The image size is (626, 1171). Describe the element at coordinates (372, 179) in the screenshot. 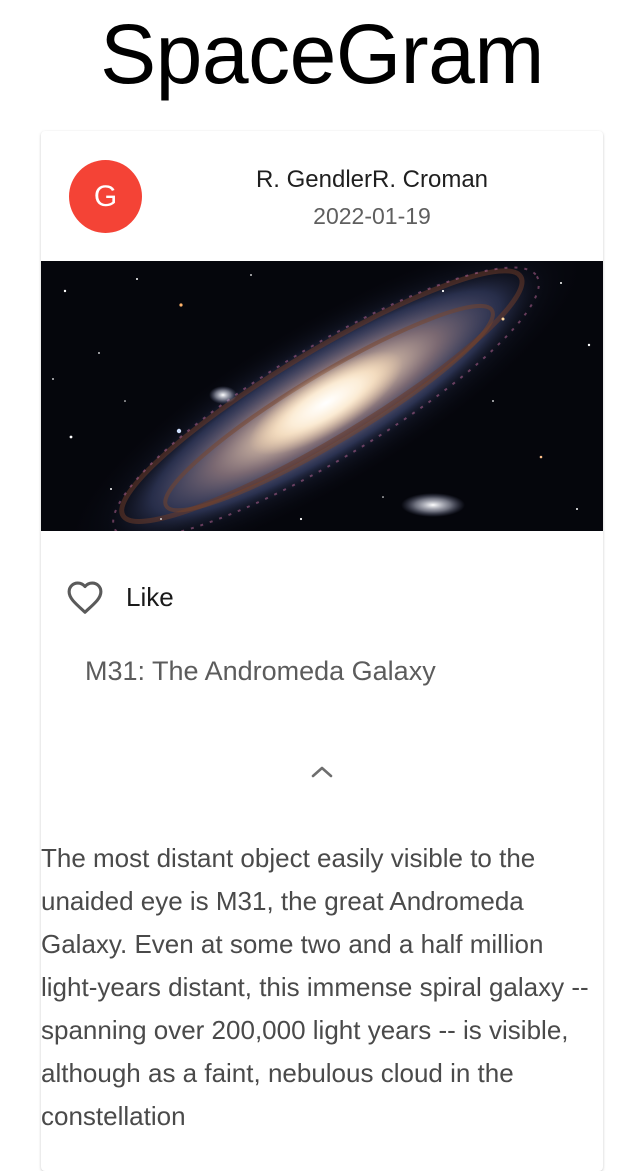

I see `post-author: R. GendlerR. Croman` at that location.